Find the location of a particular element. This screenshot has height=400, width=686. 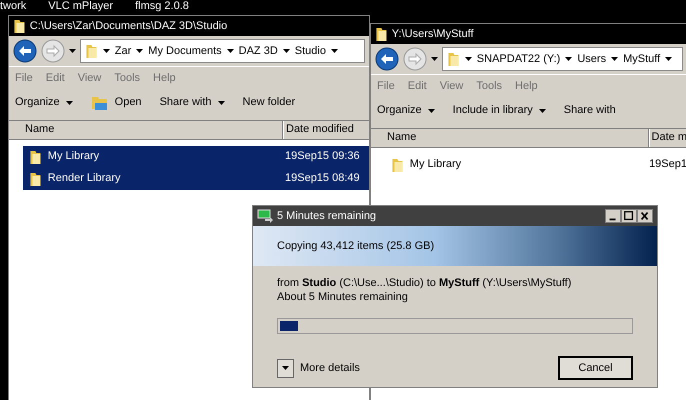

minimize-button is located at coordinates (613, 216).